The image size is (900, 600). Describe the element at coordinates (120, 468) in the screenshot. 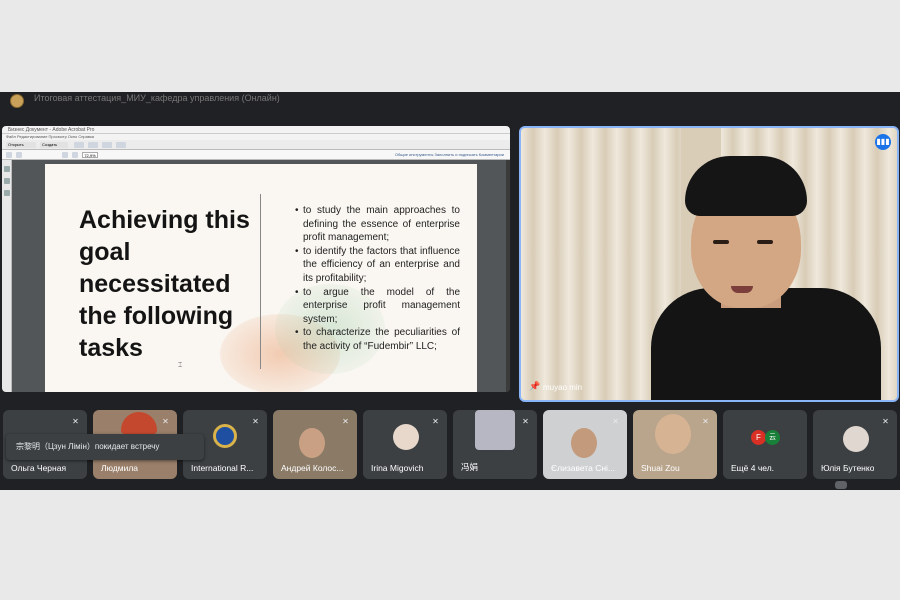

I see `participant-name: Людмила` at that location.